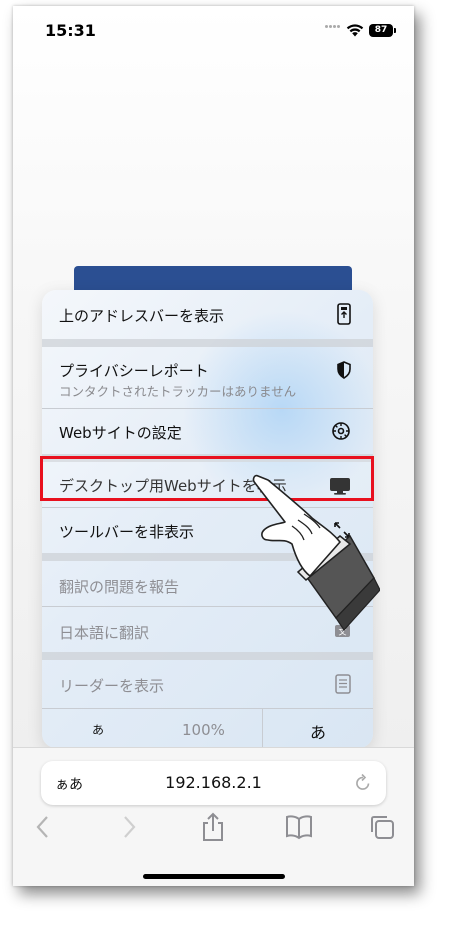 This screenshot has width=449, height=927. I want to click on tabs-icon, so click(382, 827).